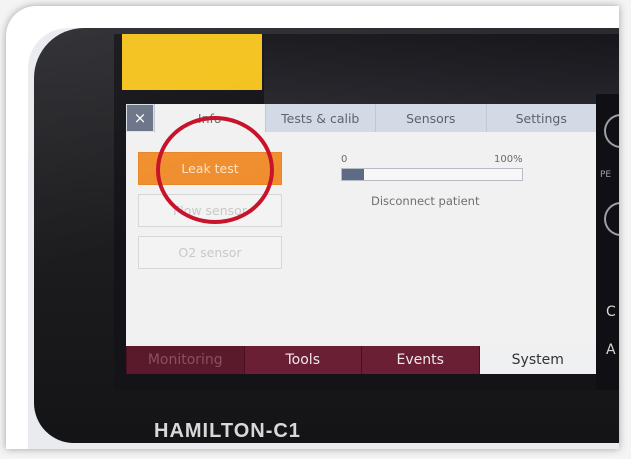  What do you see at coordinates (353, 174) in the screenshot?
I see `progress-fill` at bounding box center [353, 174].